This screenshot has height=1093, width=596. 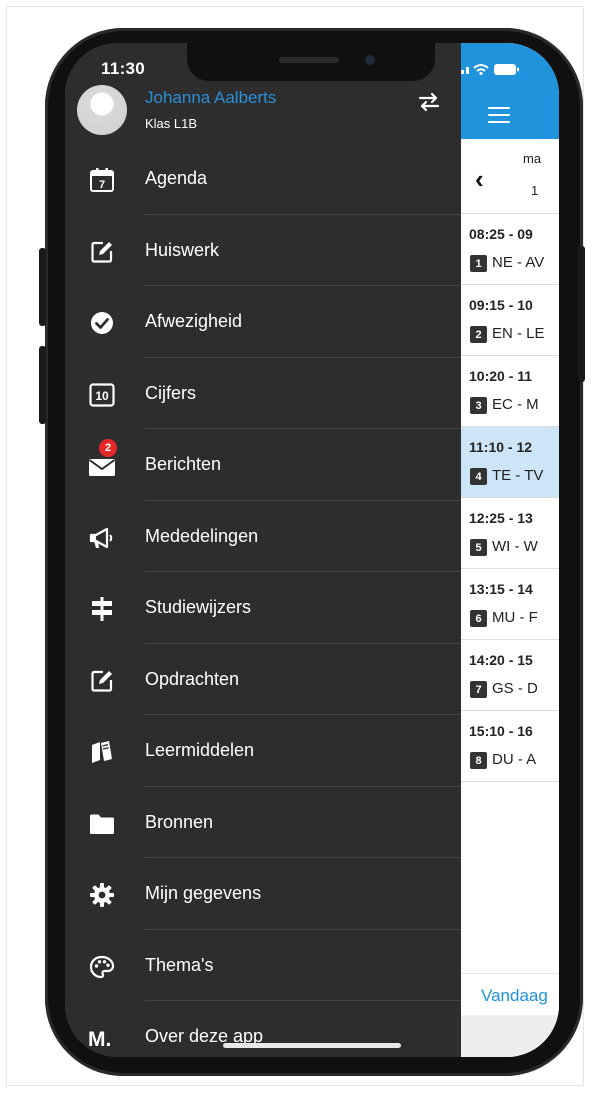 I want to click on menu-label: Agenda, so click(x=176, y=178).